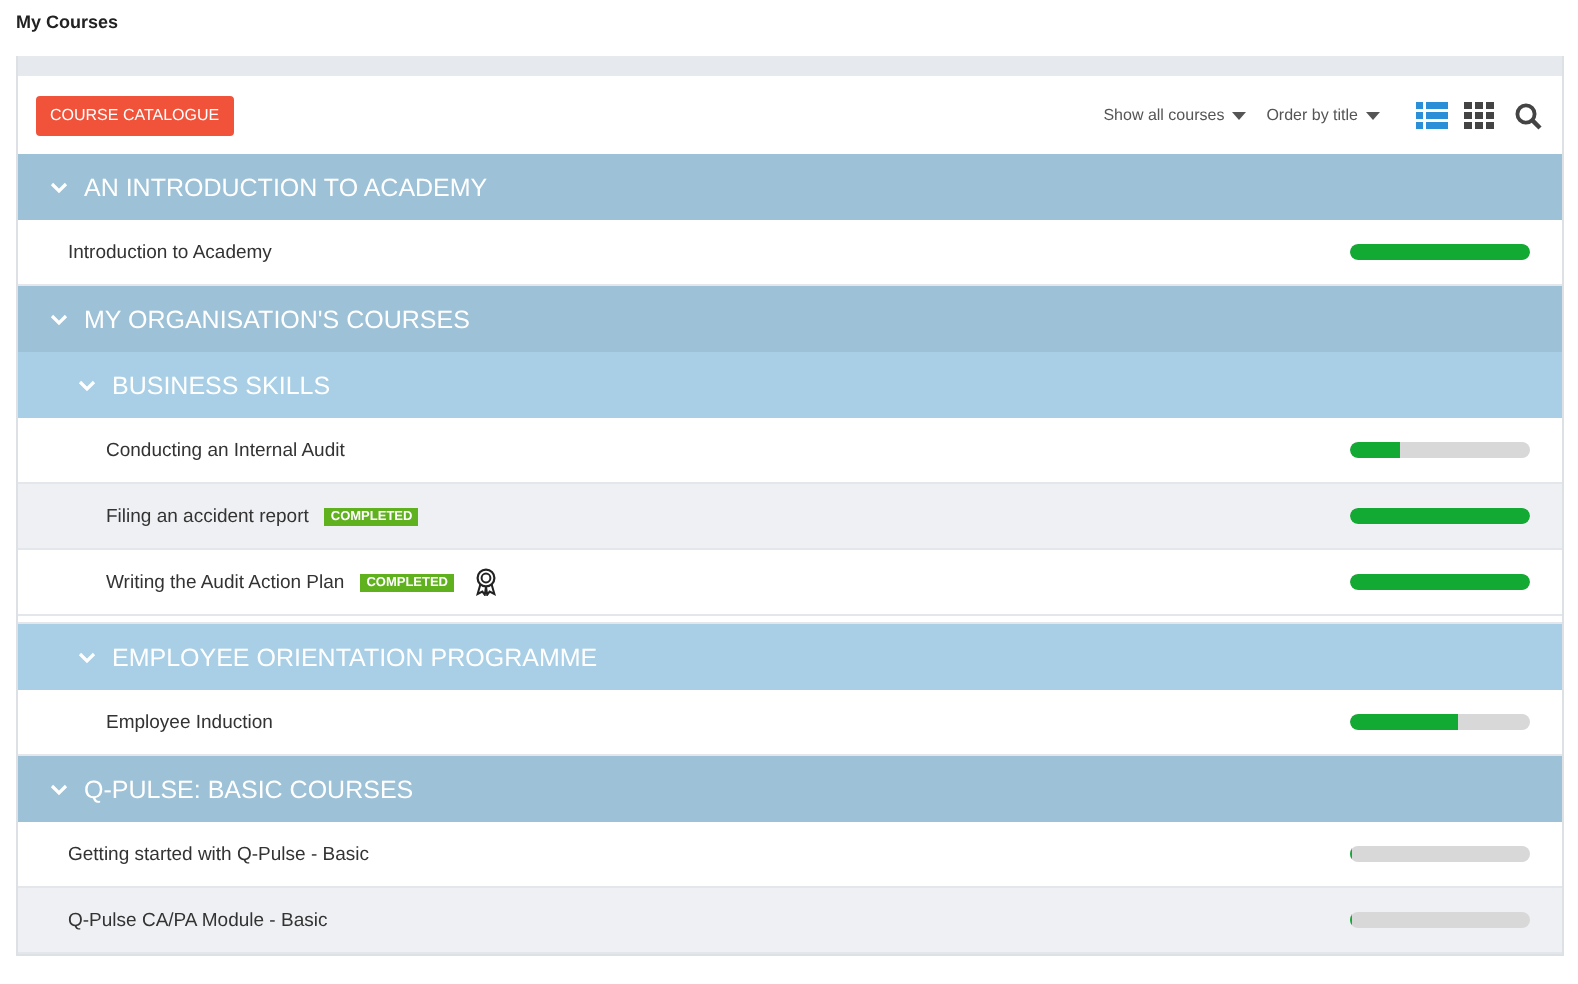 This screenshot has height=984, width=1578. What do you see at coordinates (206, 516) in the screenshot?
I see `course-title: Filing an accident report` at bounding box center [206, 516].